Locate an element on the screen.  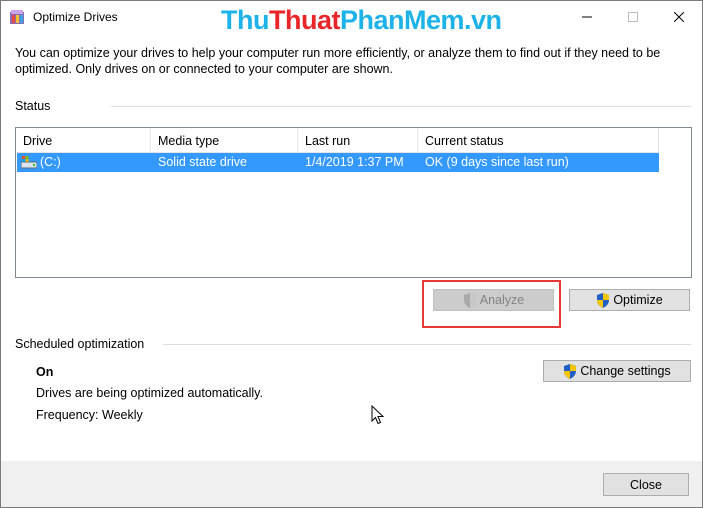
drive-name-cell: (C:) is located at coordinates (50, 162).